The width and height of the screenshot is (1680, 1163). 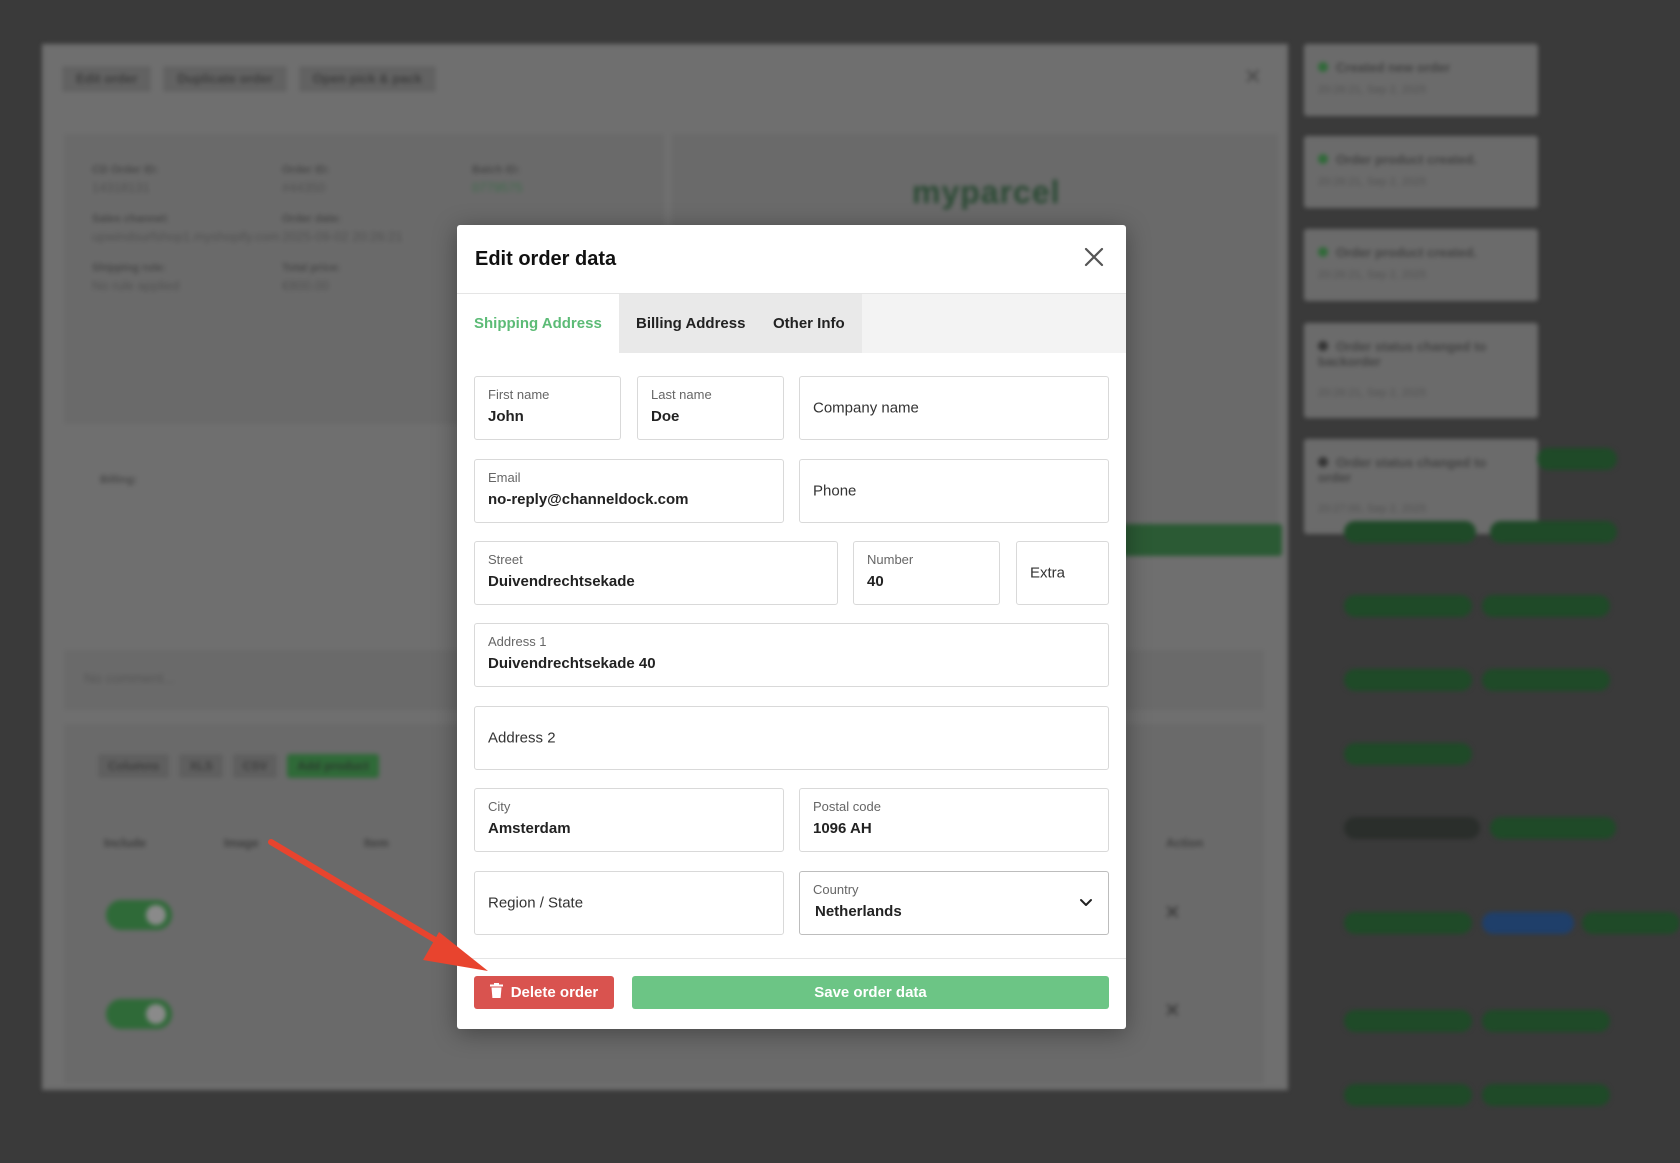 I want to click on field-label: Postal code, so click(x=847, y=806).